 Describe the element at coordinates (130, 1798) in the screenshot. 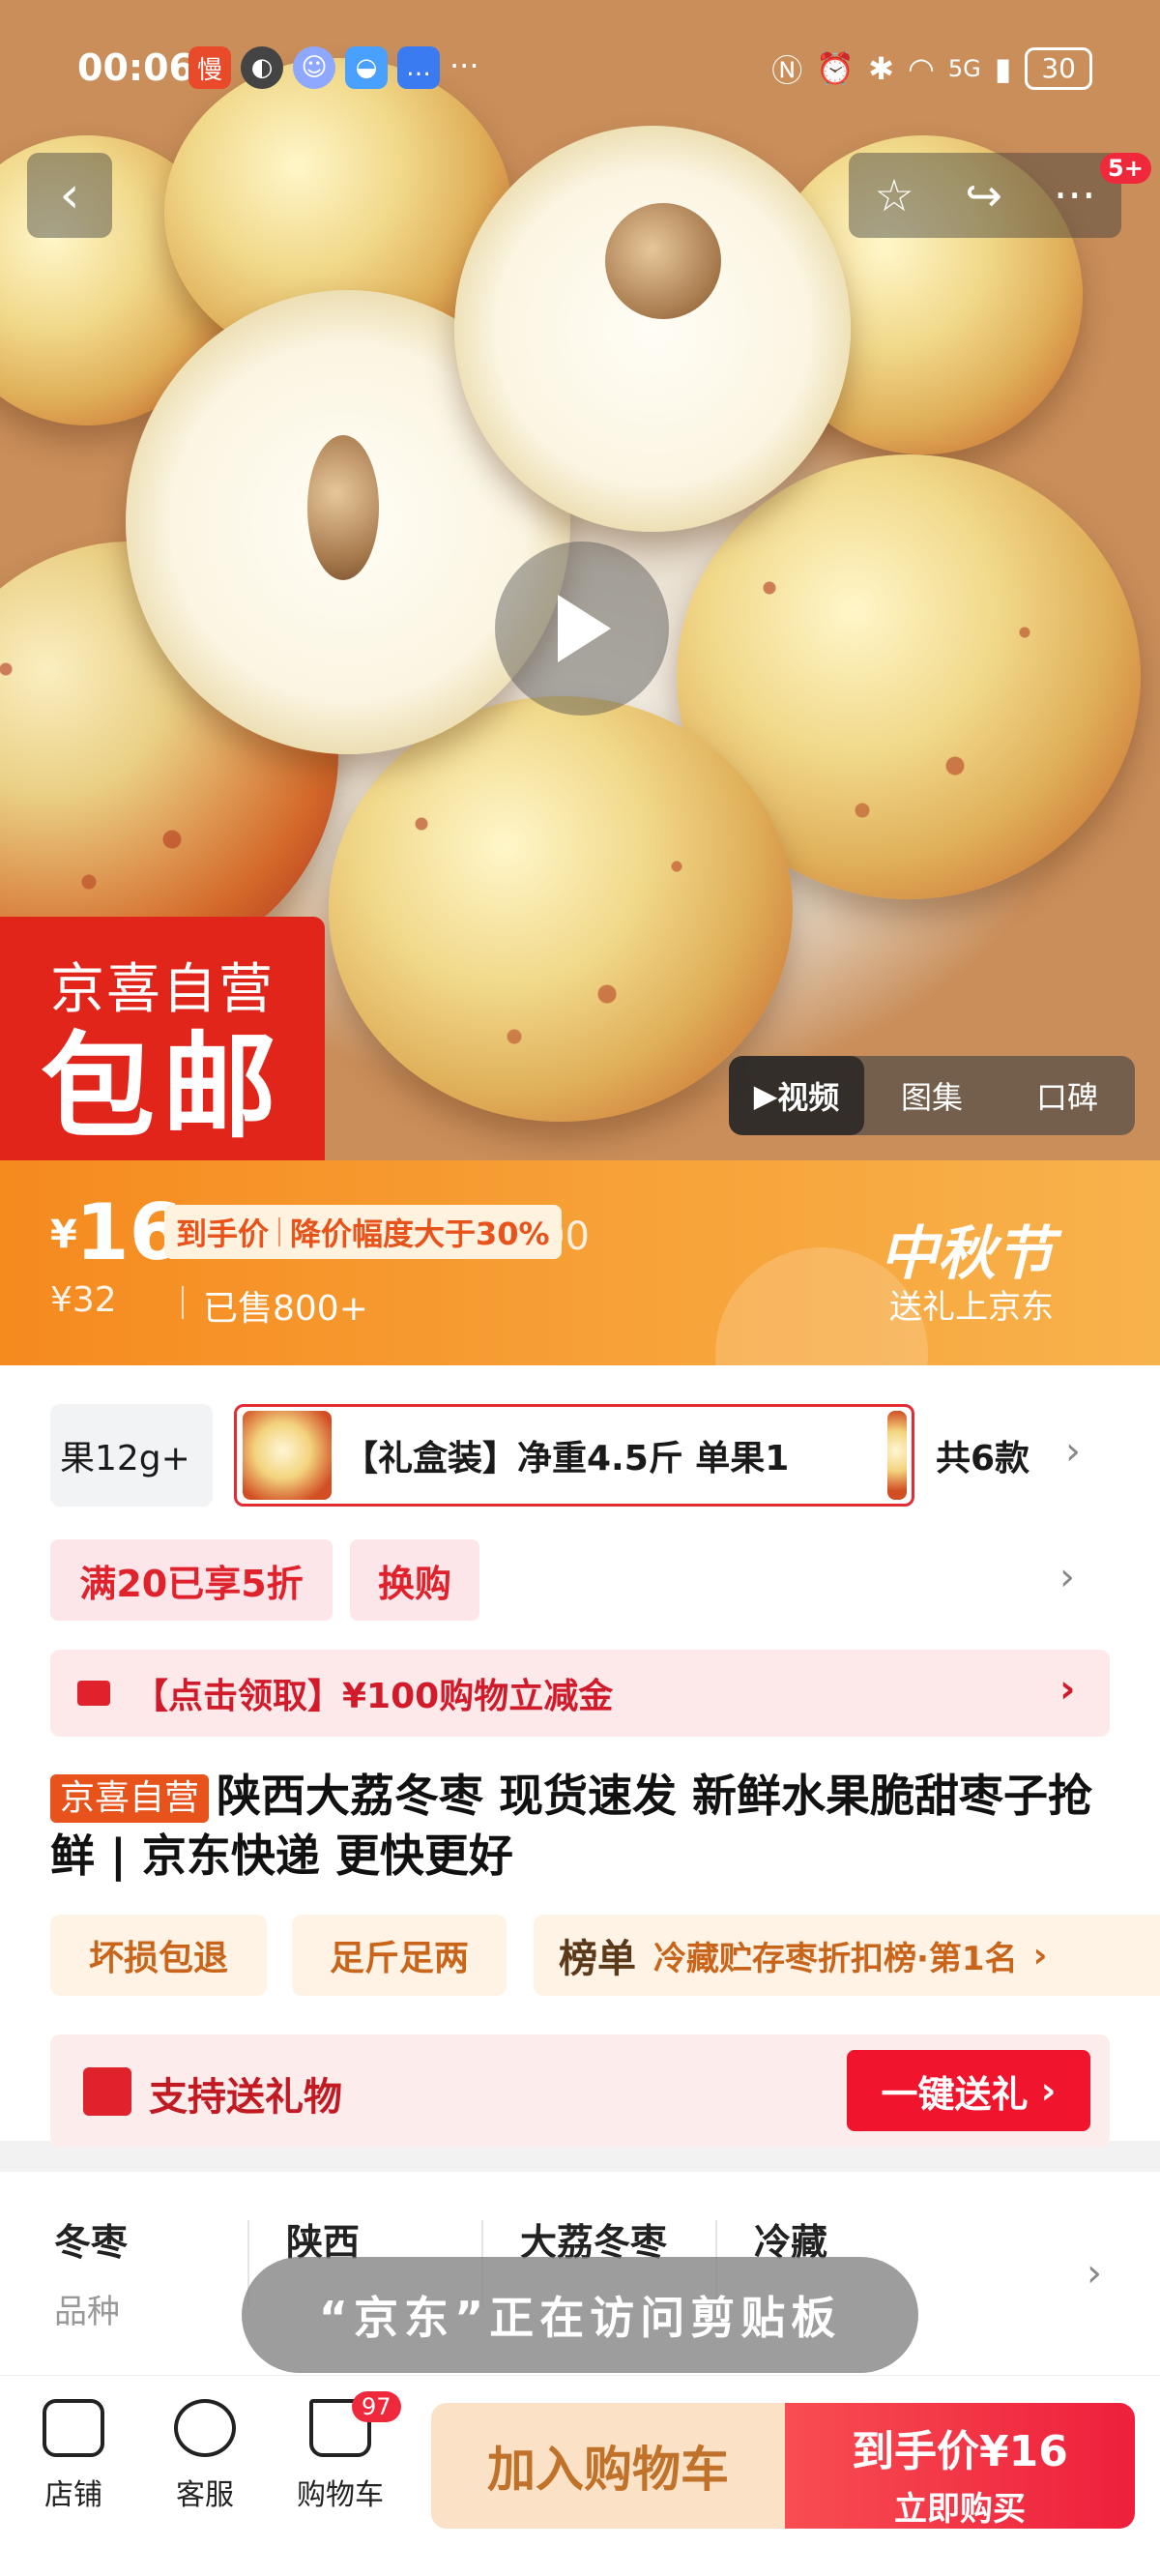

I see `shop-tag: 京喜自营` at that location.